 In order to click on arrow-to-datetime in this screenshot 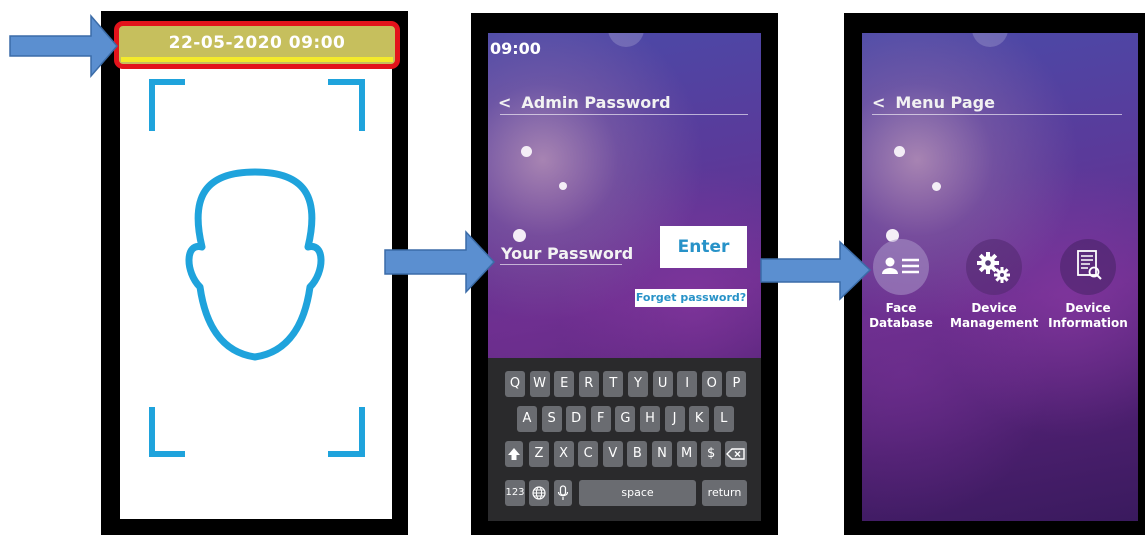, I will do `click(63, 46)`.